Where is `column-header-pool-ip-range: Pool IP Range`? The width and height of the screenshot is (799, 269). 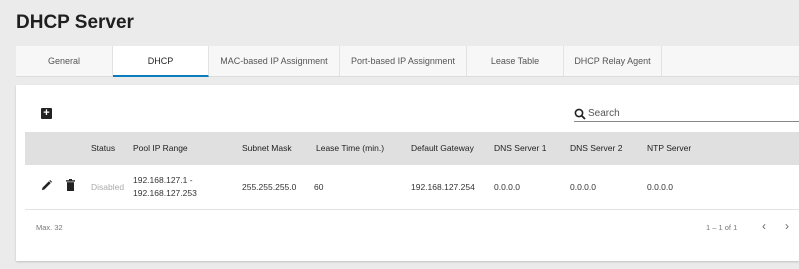 column-header-pool-ip-range: Pool IP Range is located at coordinates (160, 148).